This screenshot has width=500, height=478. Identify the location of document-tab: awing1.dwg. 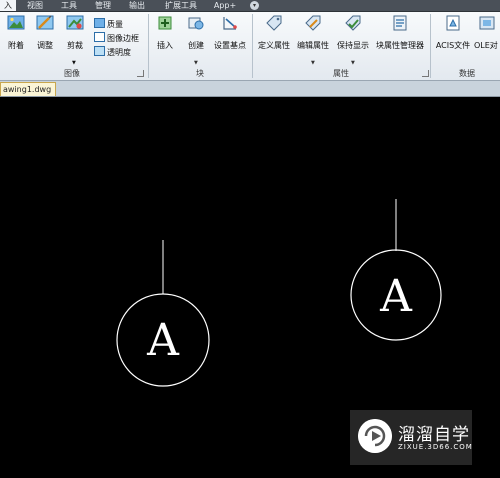
(28, 89).